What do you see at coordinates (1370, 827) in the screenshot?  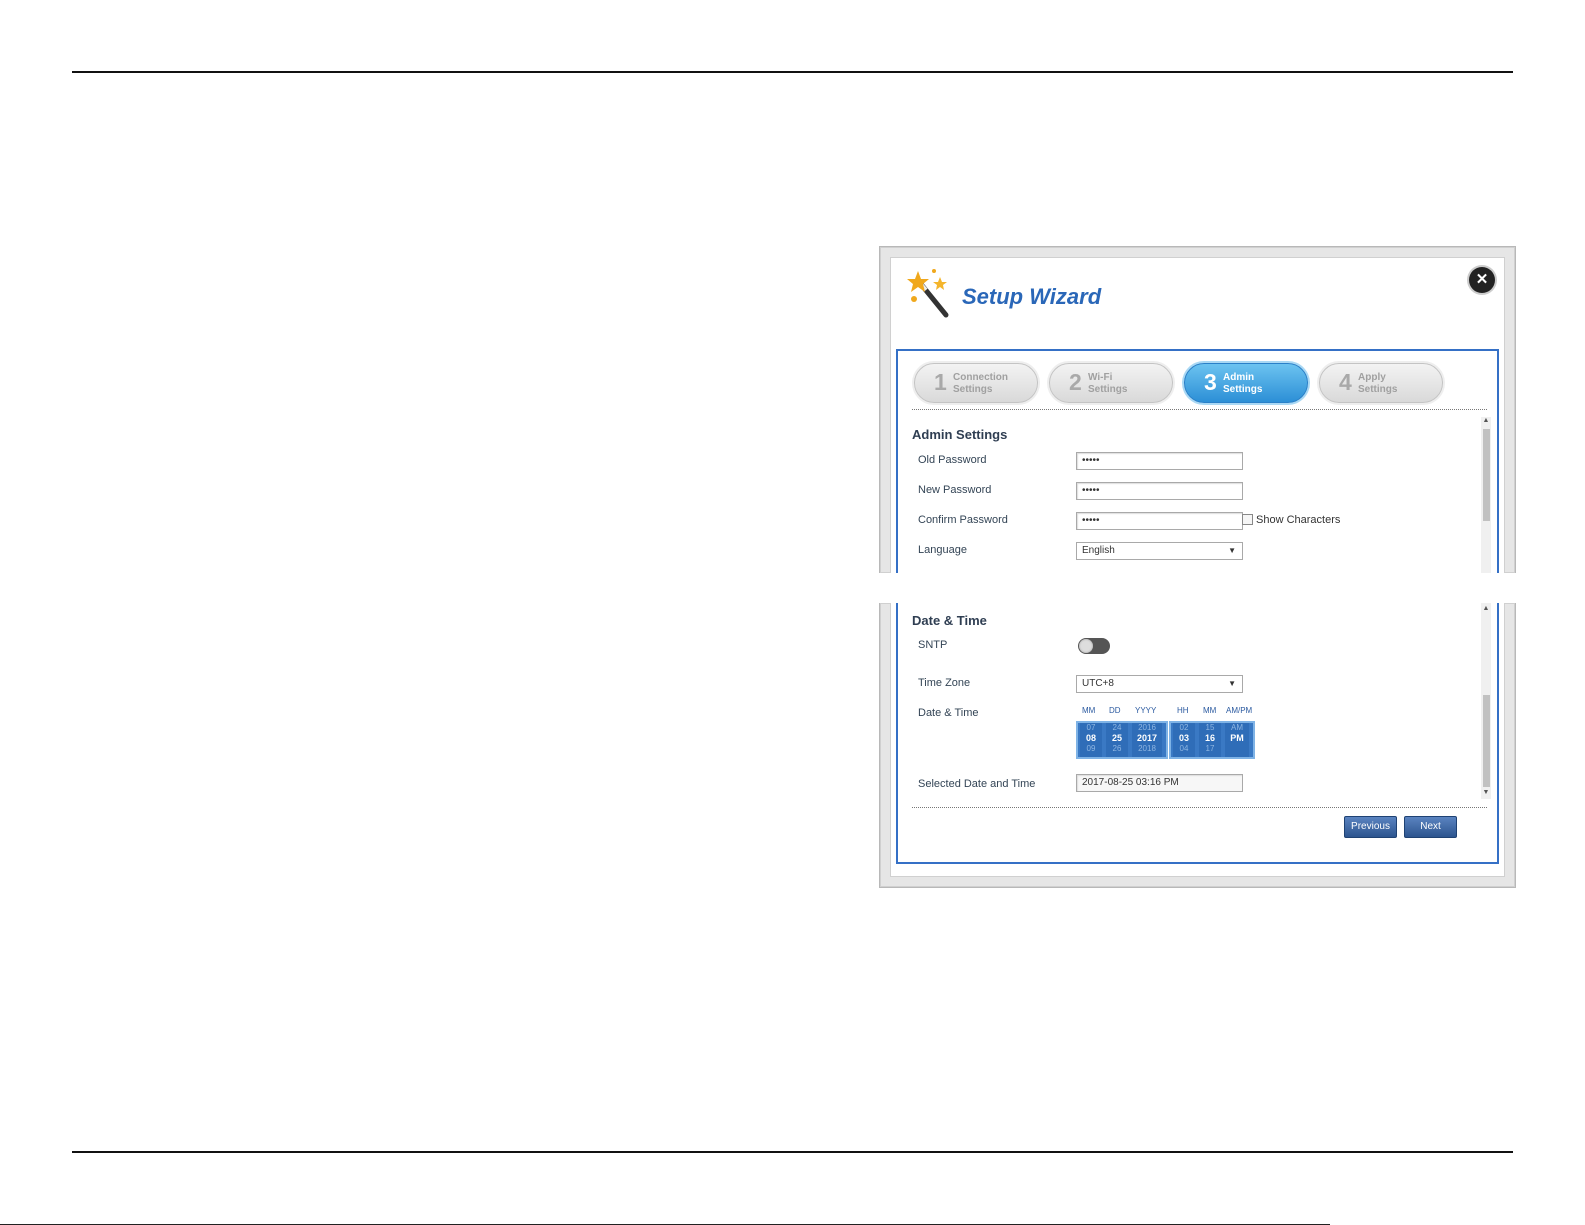 I see `previous-button: Previous` at bounding box center [1370, 827].